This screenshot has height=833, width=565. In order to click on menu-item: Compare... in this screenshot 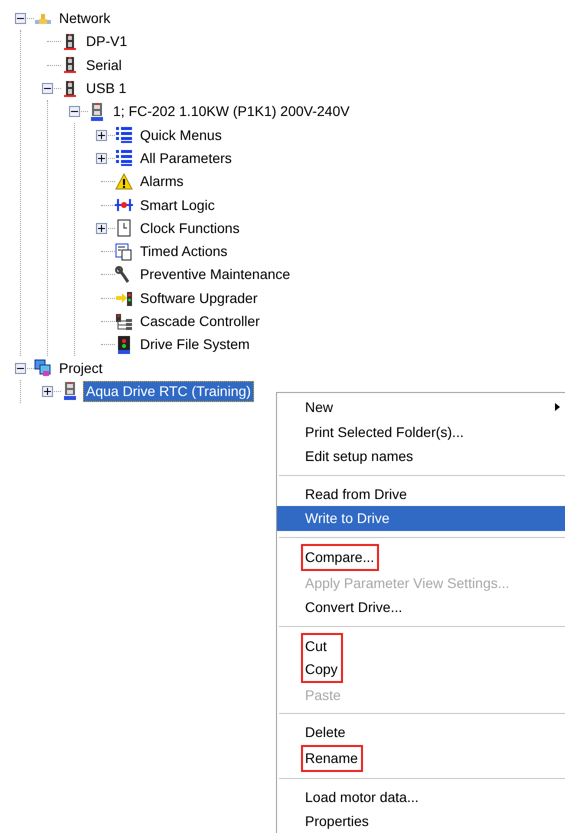, I will do `click(339, 557)`.